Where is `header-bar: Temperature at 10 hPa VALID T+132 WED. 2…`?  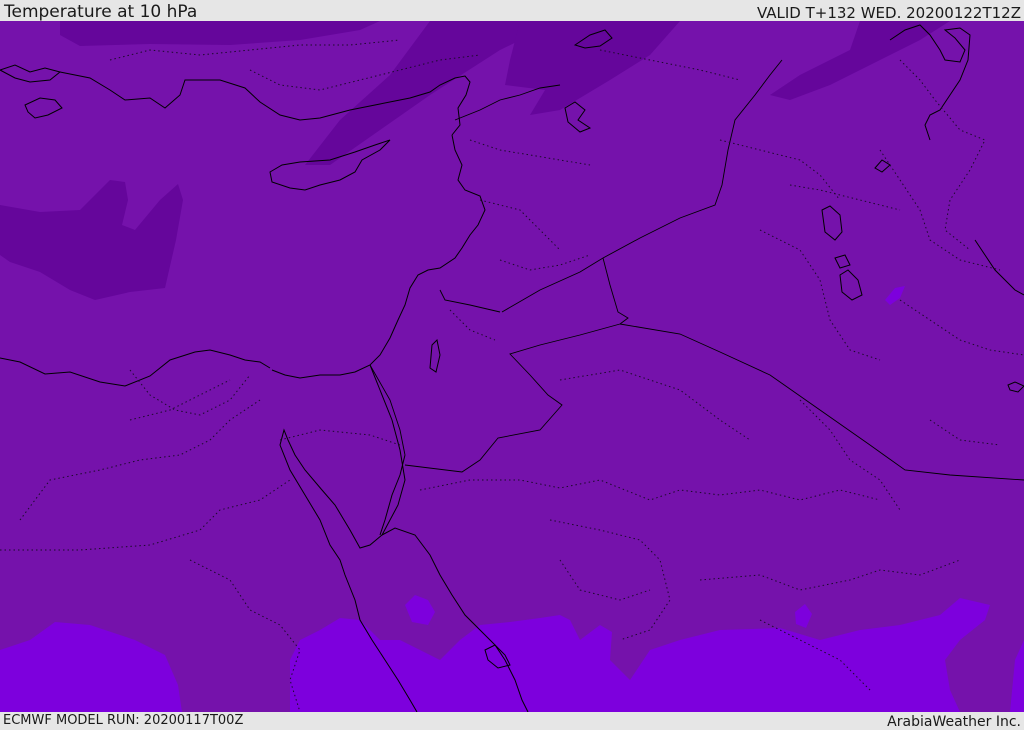
header-bar: Temperature at 10 hPa VALID T+132 WED. 2… is located at coordinates (512, 10).